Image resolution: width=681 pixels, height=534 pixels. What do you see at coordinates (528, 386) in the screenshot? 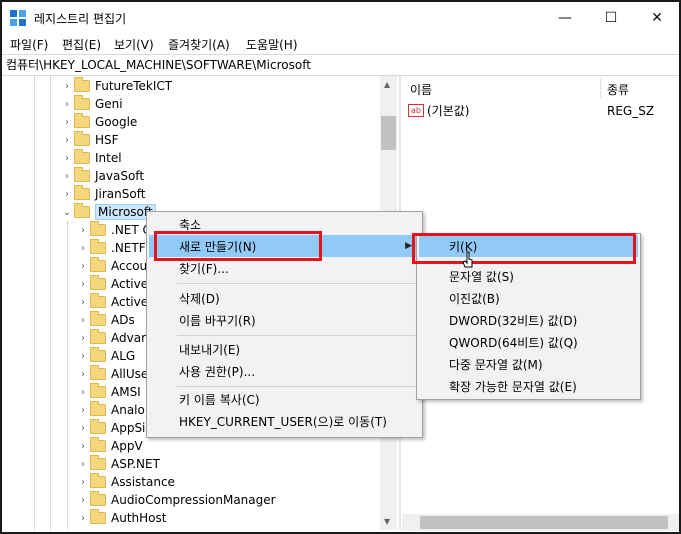
I see `sub-expandable-string-value: 확장 가능한 문자열 값(E)` at bounding box center [528, 386].